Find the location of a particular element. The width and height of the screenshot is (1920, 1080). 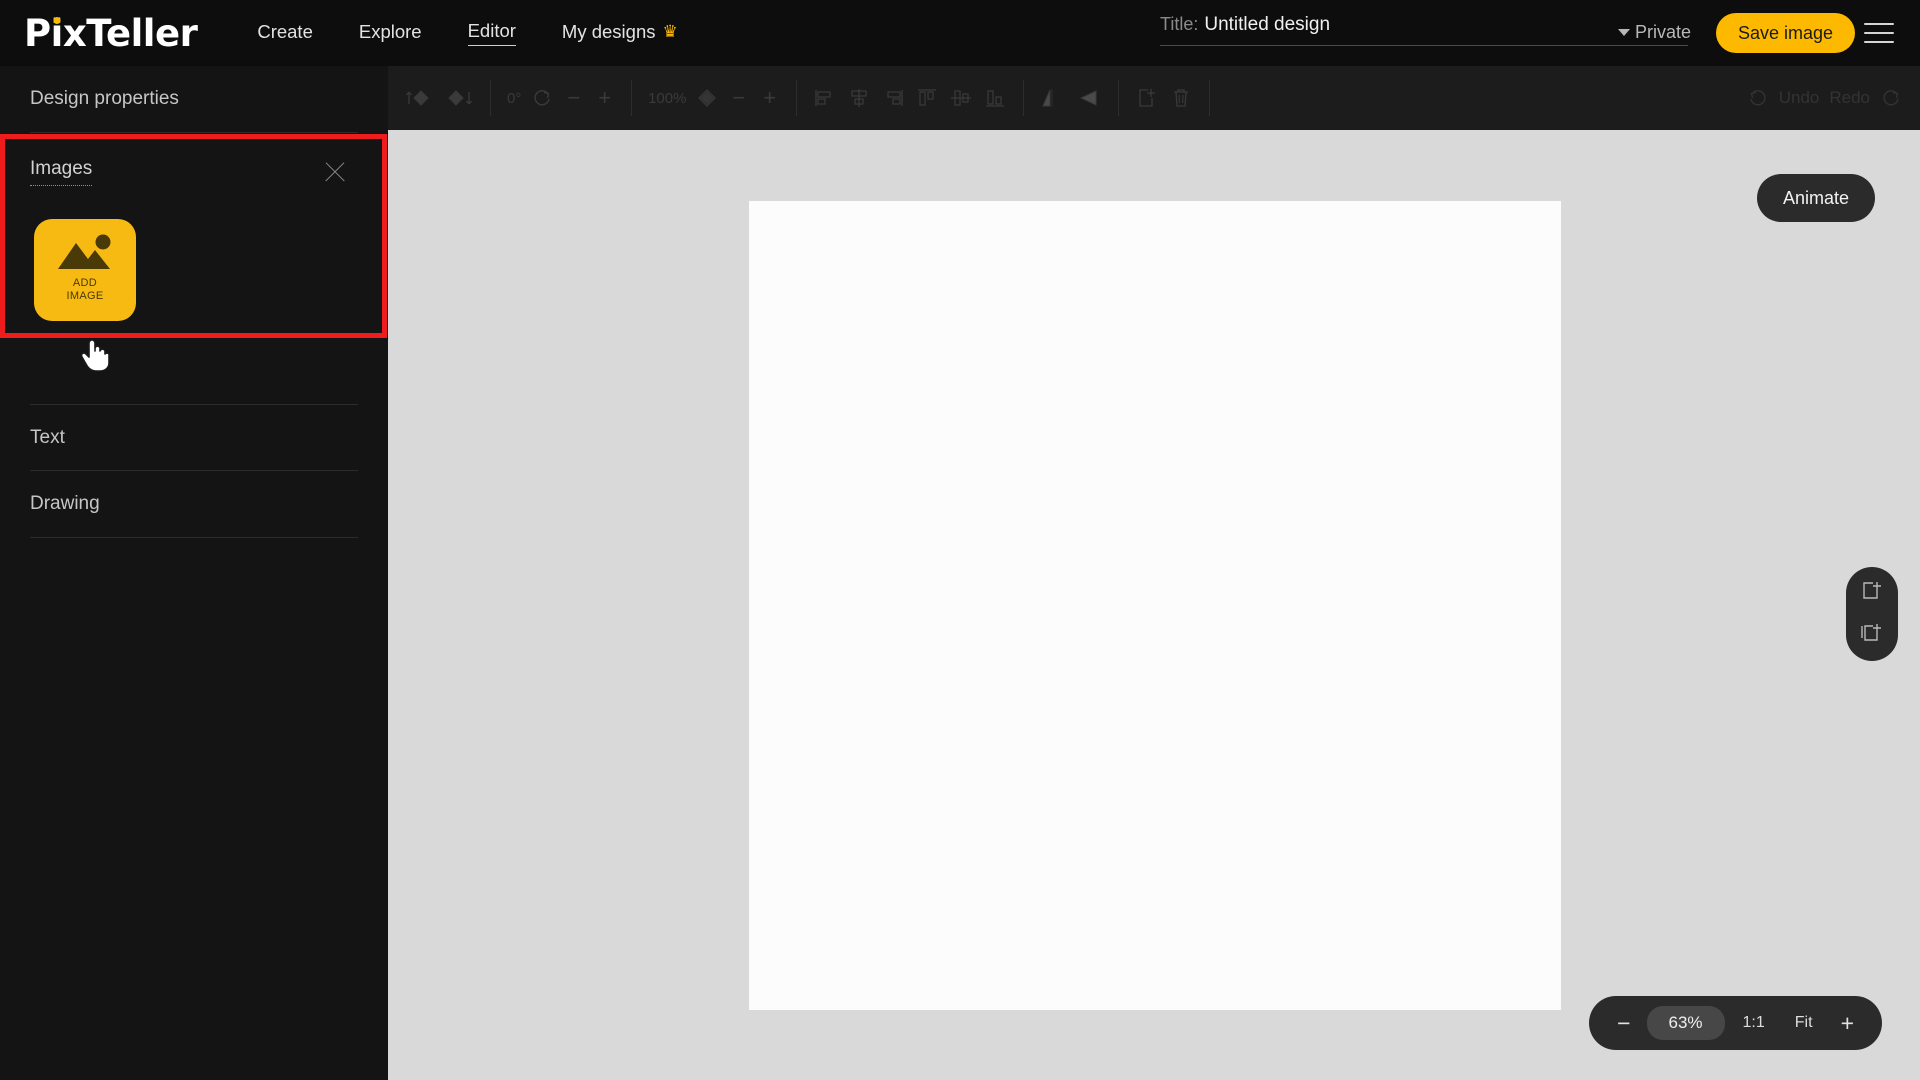

sidebar-item-design-properties: Design properties is located at coordinates (194, 99).